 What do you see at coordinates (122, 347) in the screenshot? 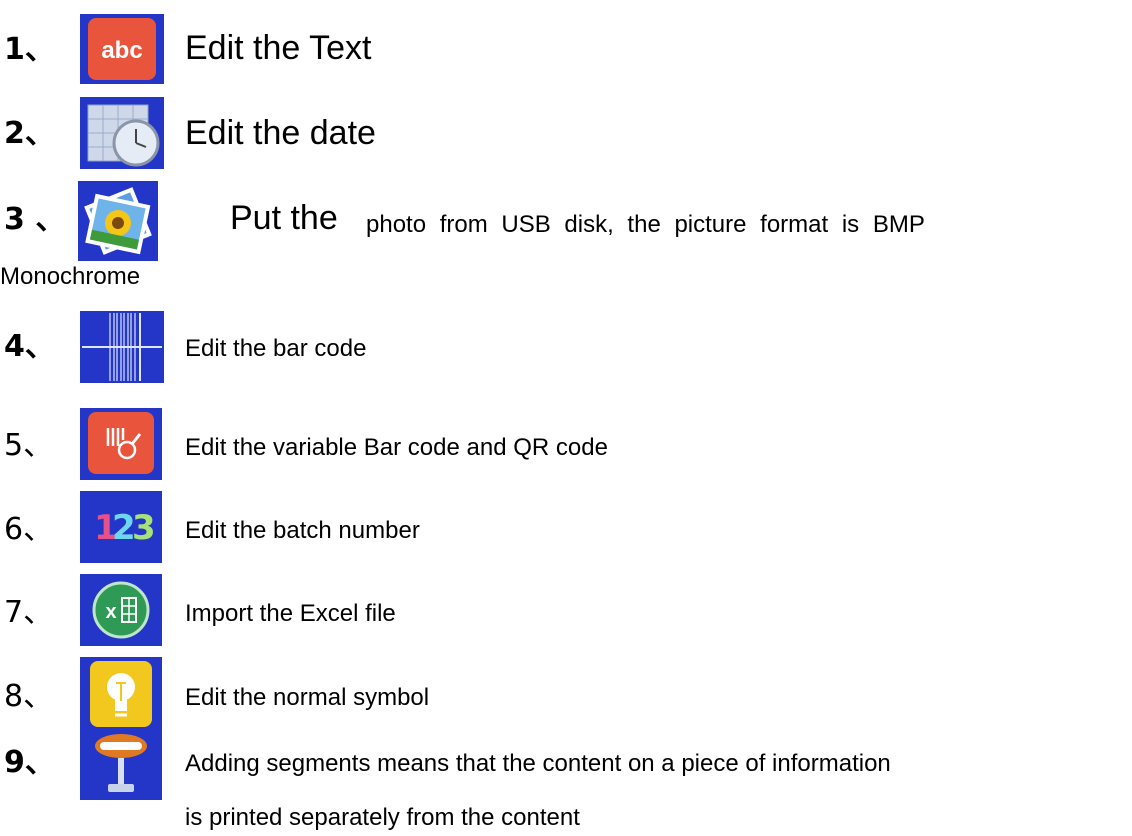
I see `barcode-lines-icon` at bounding box center [122, 347].